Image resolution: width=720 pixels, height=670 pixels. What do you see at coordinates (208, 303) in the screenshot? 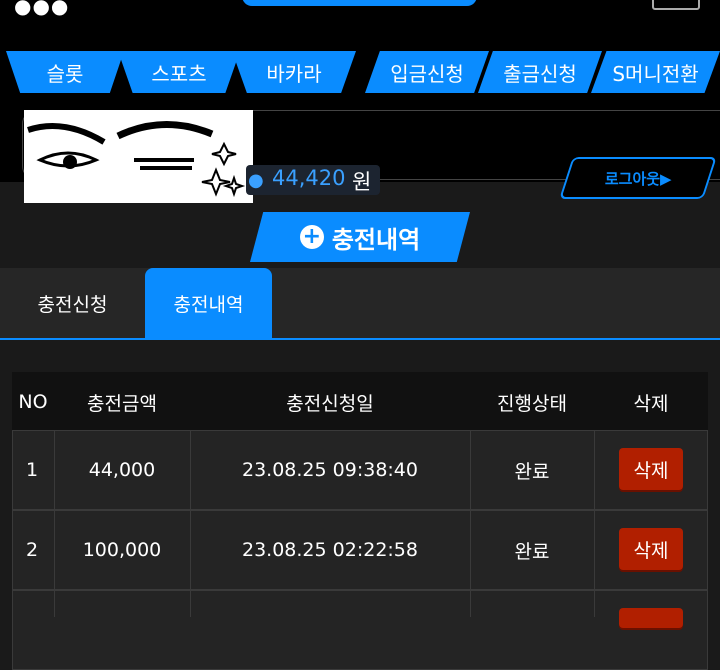
I see `tab-charge-history: 충전내역` at bounding box center [208, 303].